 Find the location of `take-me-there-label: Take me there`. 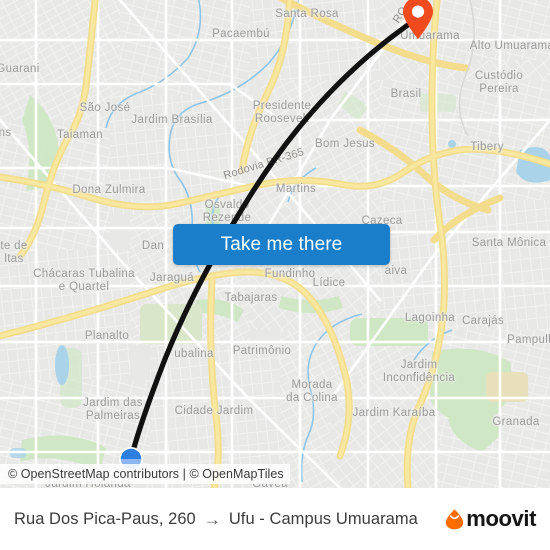

take-me-there-label: Take me there is located at coordinates (281, 244).